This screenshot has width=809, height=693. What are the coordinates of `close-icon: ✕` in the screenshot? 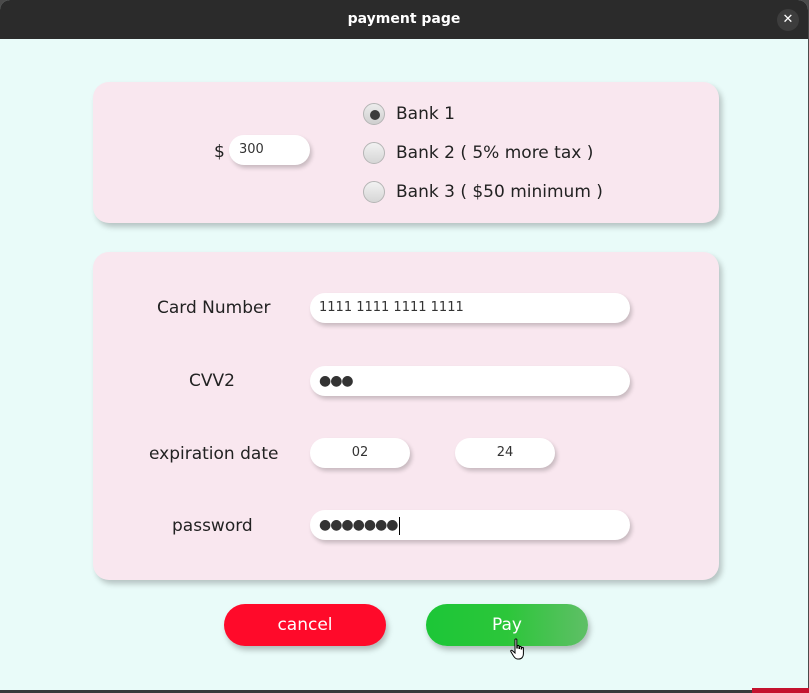 It's located at (788, 19).